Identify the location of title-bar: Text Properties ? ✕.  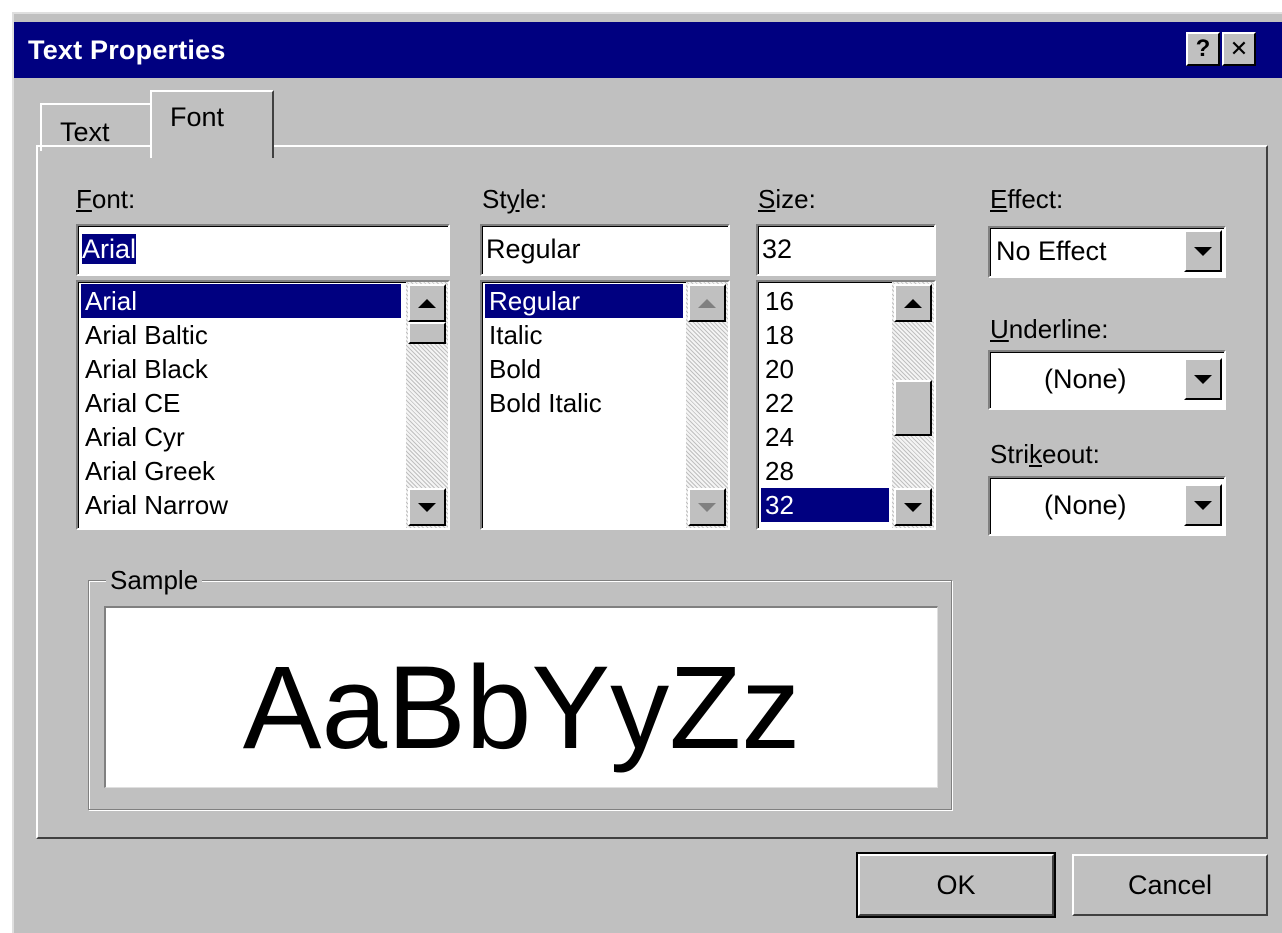
(648, 50).